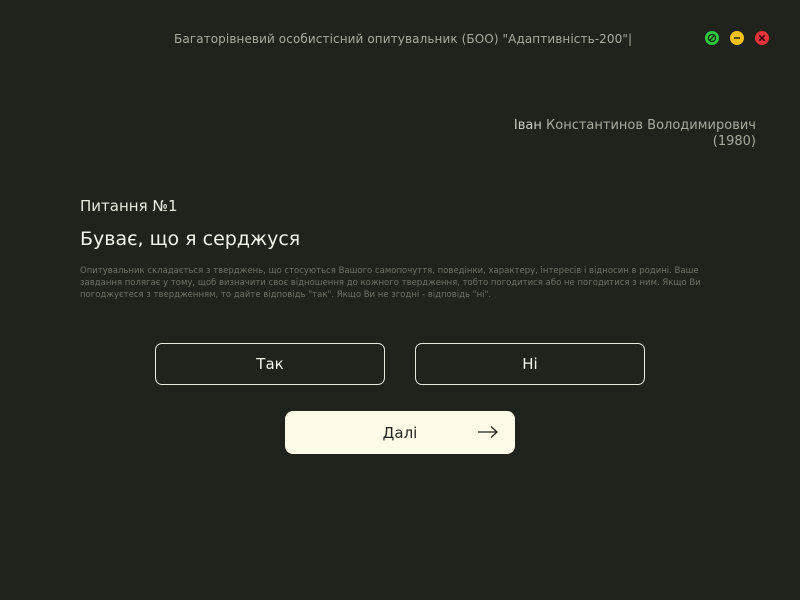 This screenshot has width=800, height=600. I want to click on user-first-name: Іван, so click(527, 125).